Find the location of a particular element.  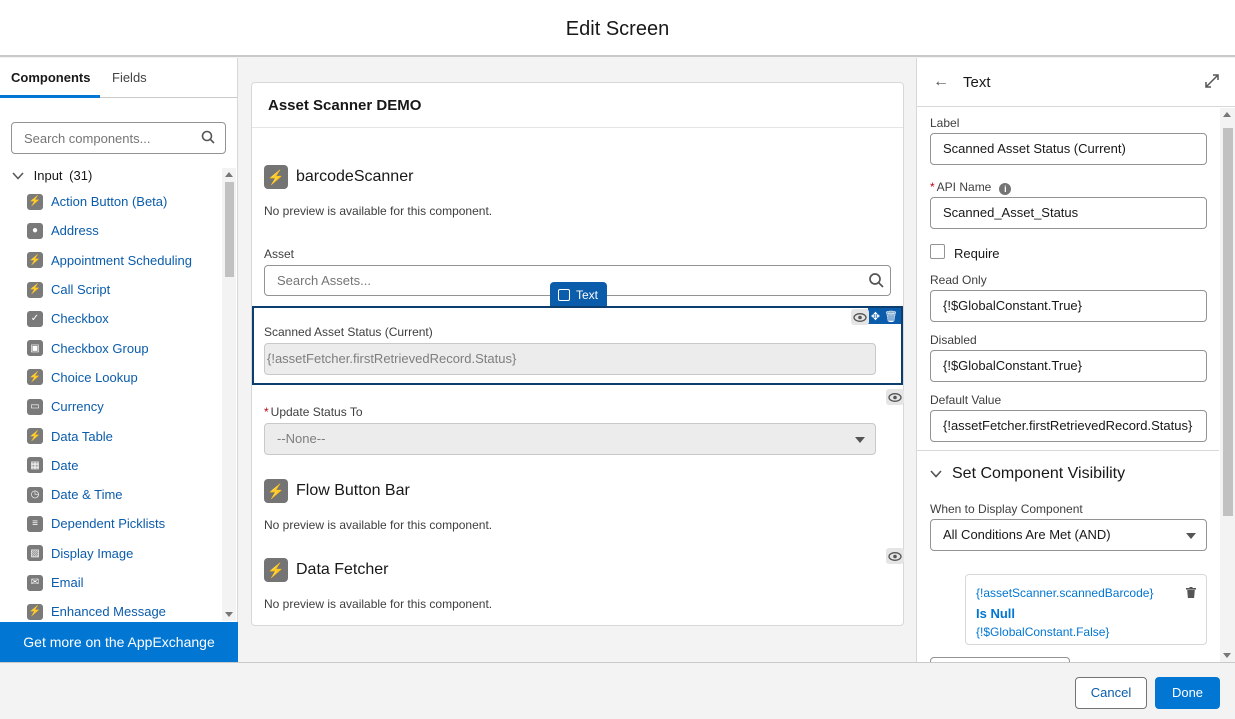

component-list-item: ⚡ Appointment Scheduling is located at coordinates (111, 260).